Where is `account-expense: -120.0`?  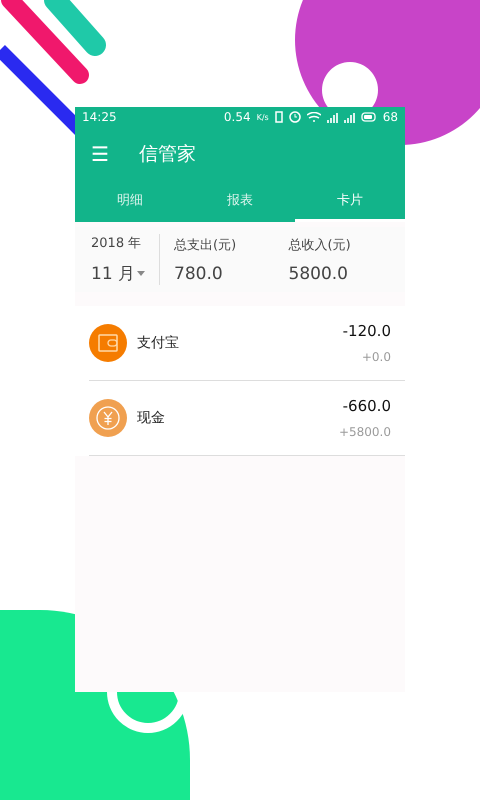 account-expense: -120.0 is located at coordinates (366, 331).